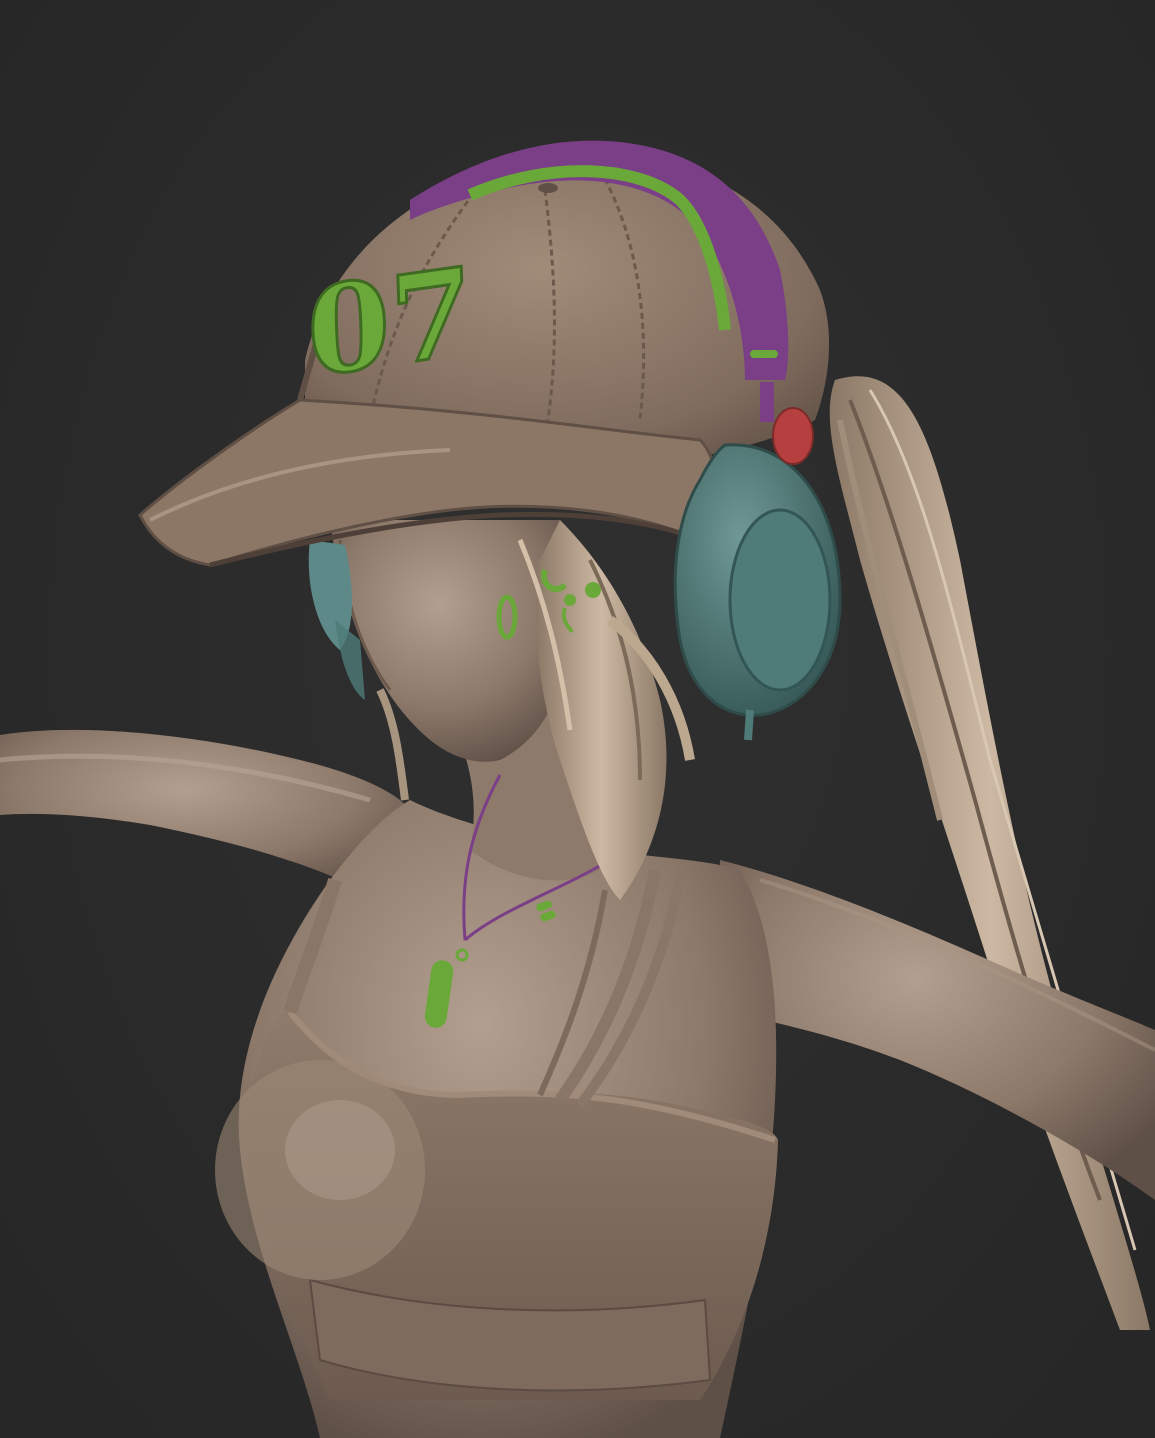 The width and height of the screenshot is (1155, 1438). What do you see at coordinates (451, 641) in the screenshot?
I see `face` at bounding box center [451, 641].